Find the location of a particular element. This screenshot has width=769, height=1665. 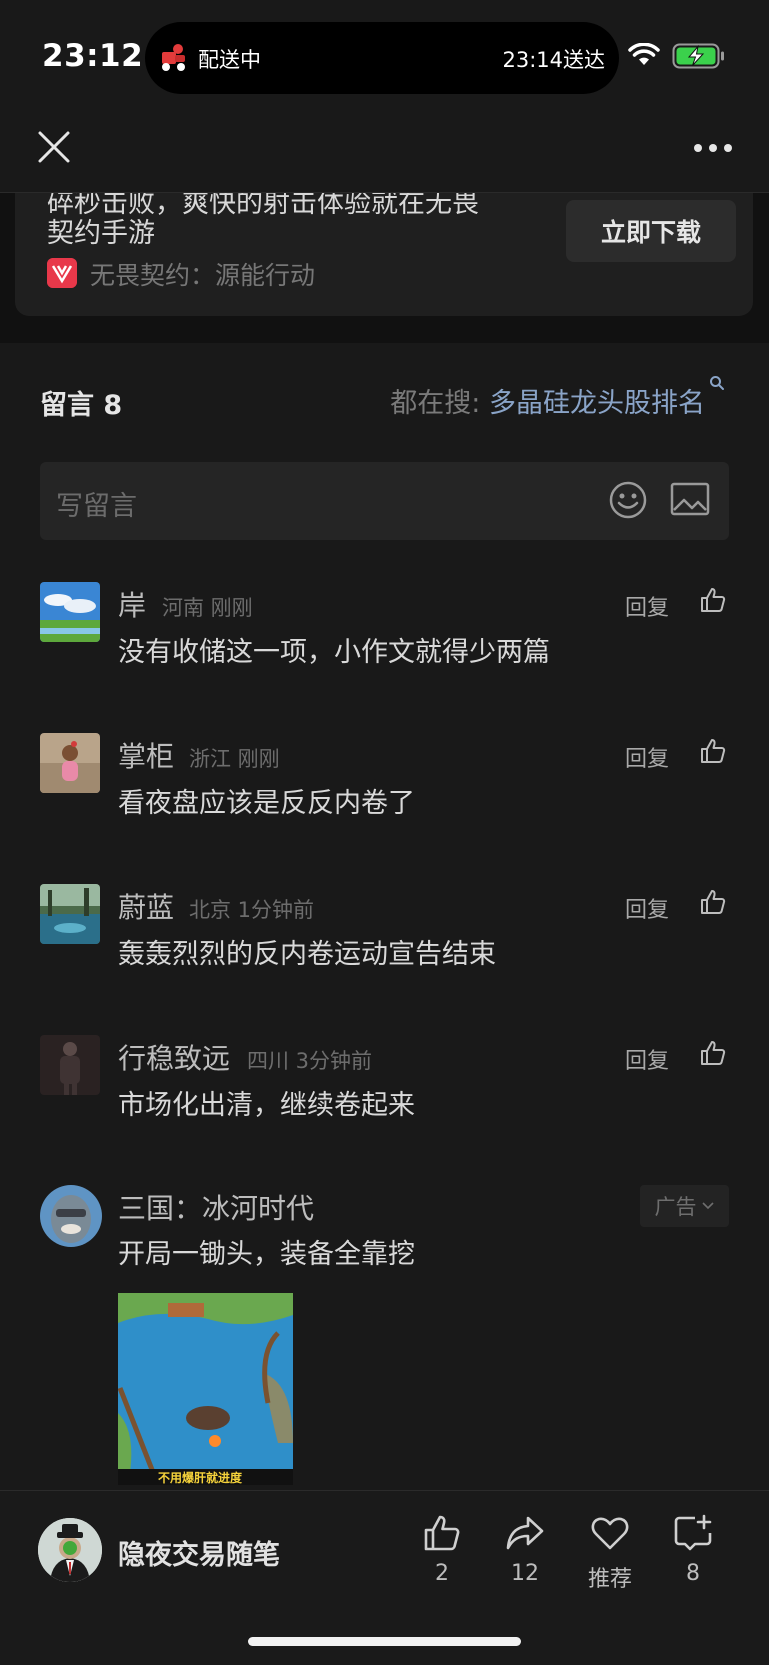

comment-meta: 河南 刚刚 is located at coordinates (207, 608).